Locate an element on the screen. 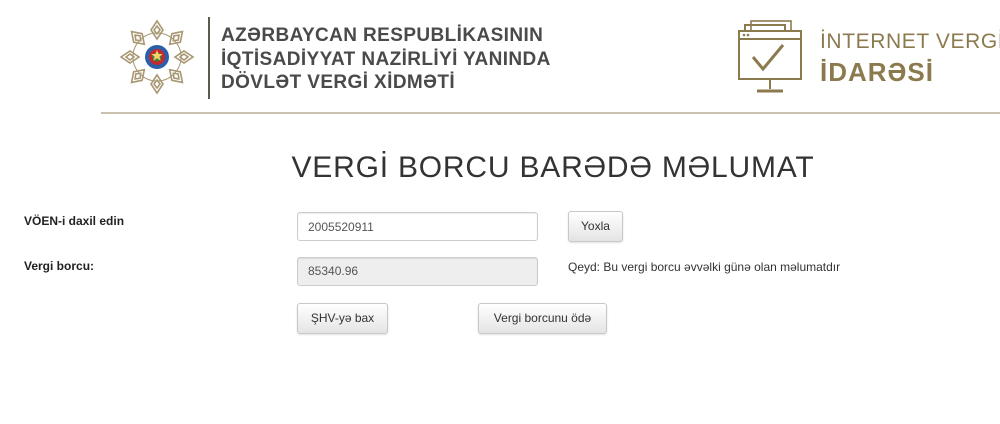  portal-name-line-1: İNTERNET VERGİ is located at coordinates (910, 41).